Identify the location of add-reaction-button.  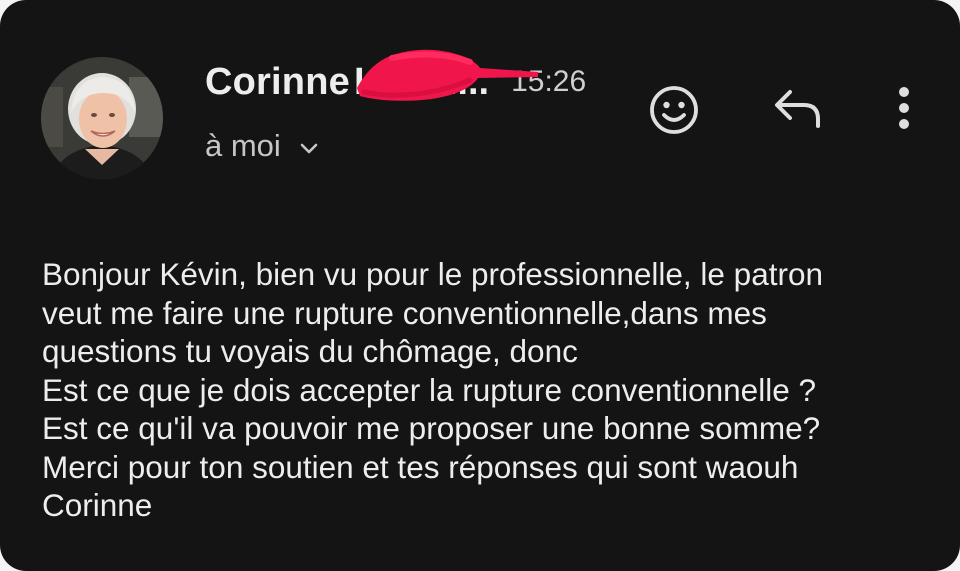
(674, 110).